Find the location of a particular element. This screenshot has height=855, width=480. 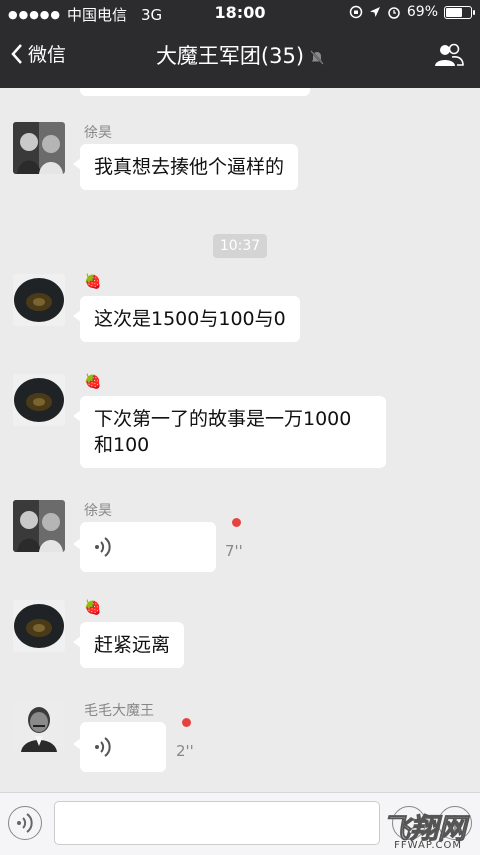

rotation-lock-icon is located at coordinates (356, 12).